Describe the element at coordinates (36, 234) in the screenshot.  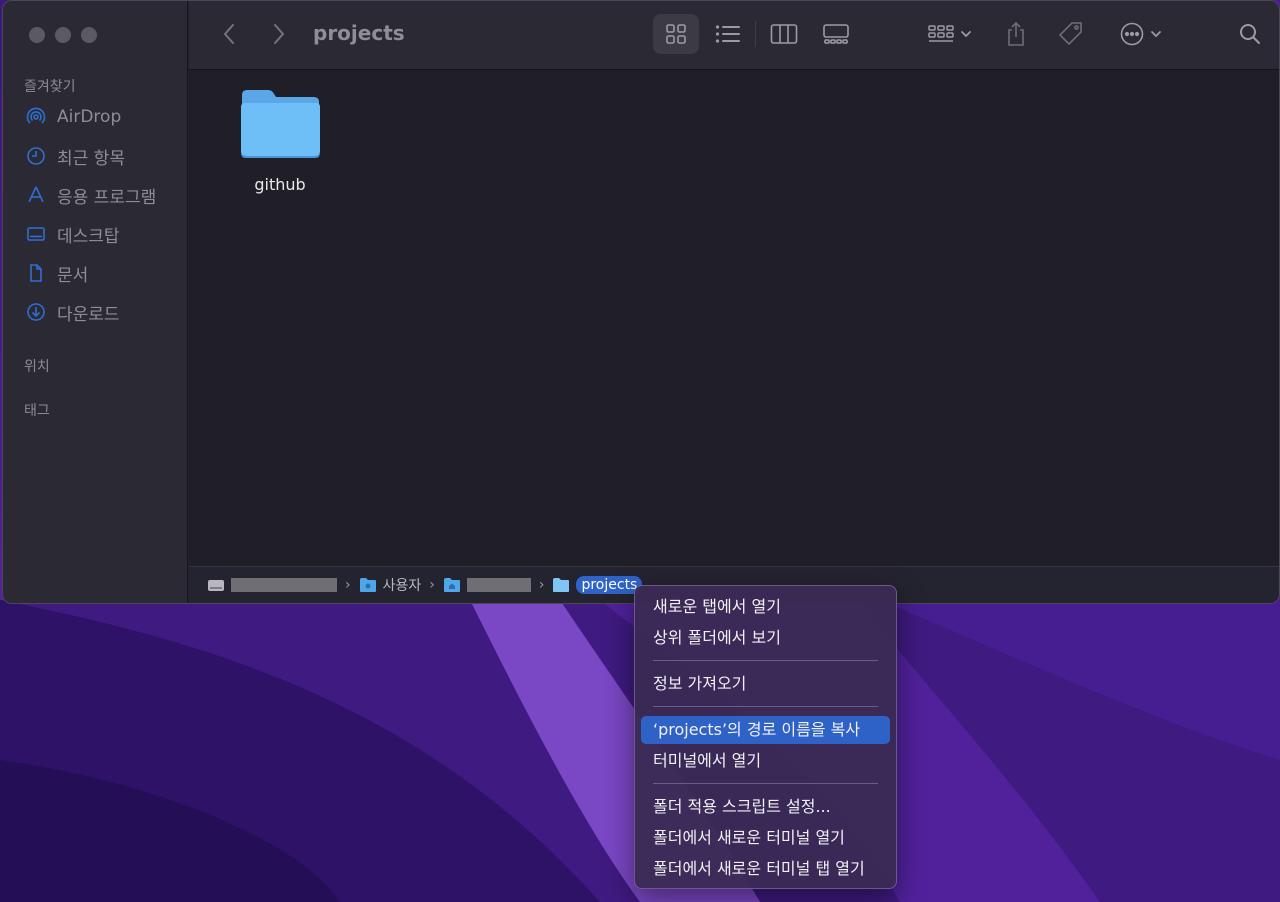
I see `desktop-icon` at that location.